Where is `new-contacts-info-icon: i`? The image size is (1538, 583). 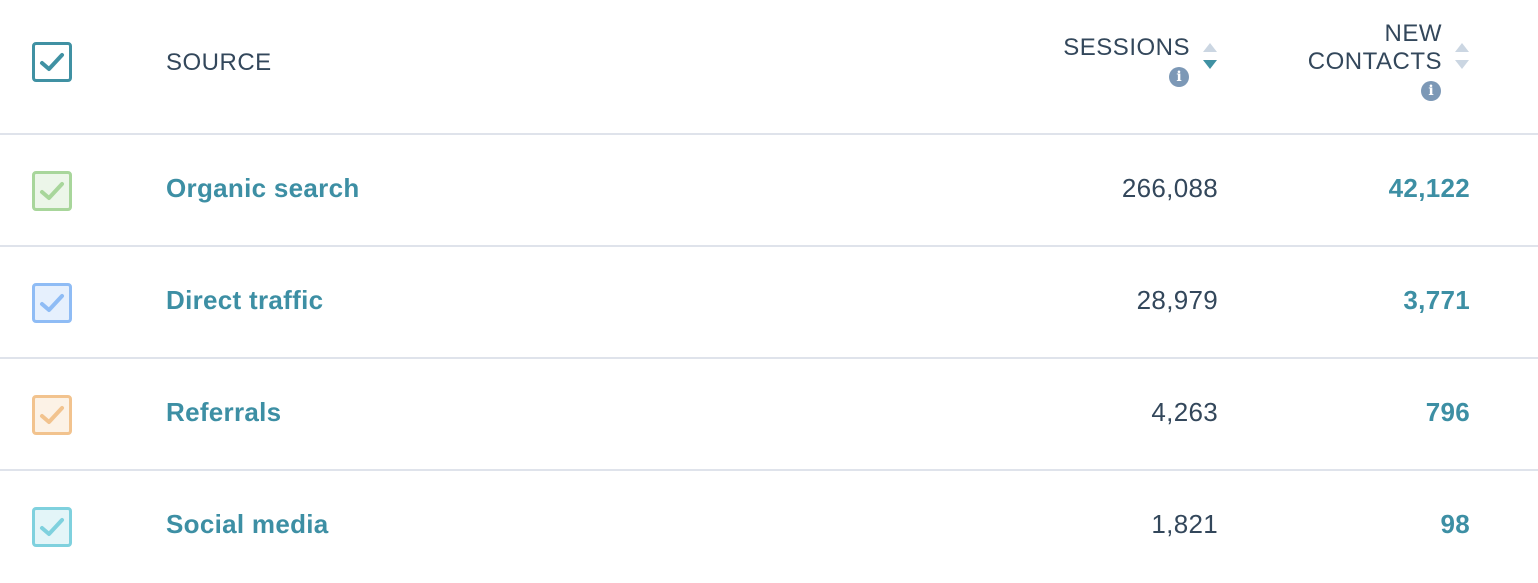
new-contacts-info-icon: i is located at coordinates (1431, 91).